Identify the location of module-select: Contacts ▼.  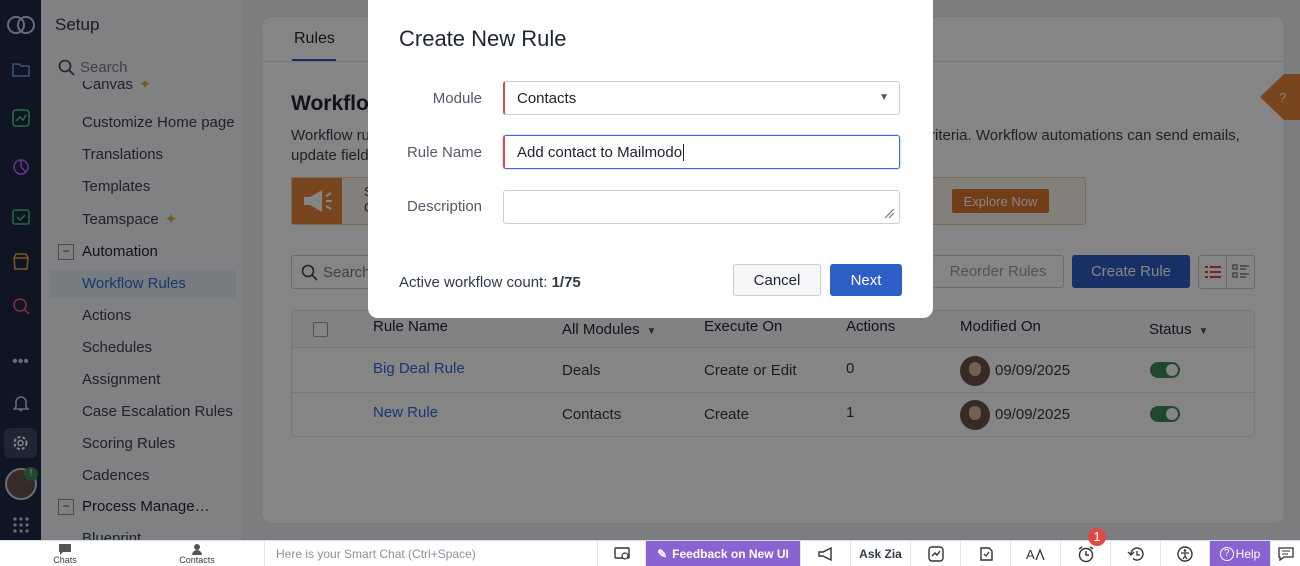
(701, 98).